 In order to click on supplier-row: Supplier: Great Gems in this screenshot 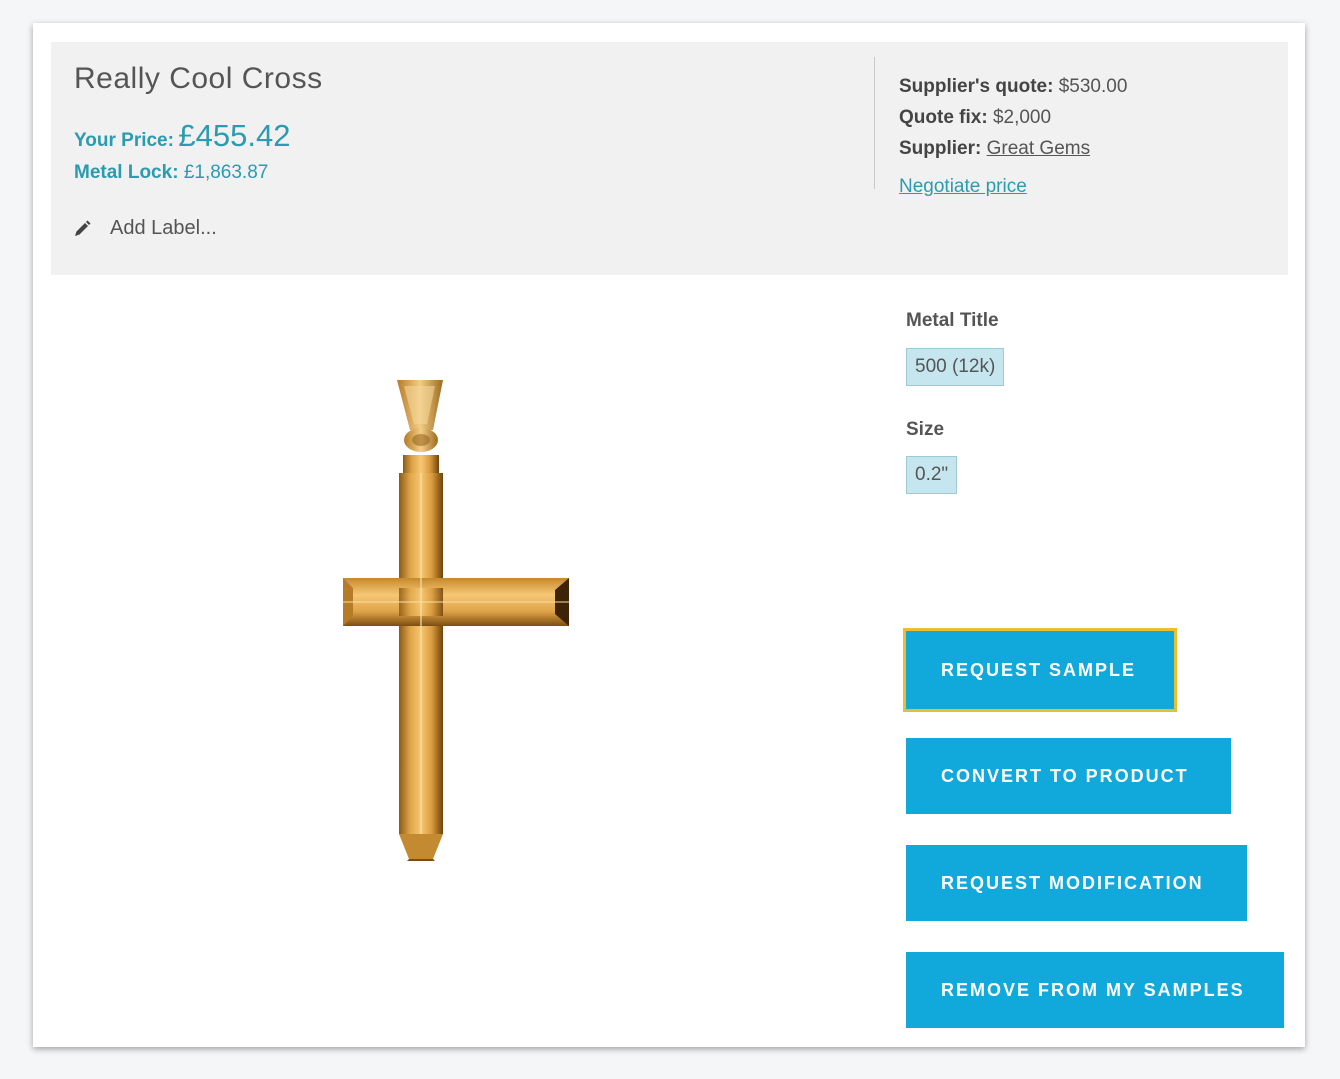, I will do `click(1013, 148)`.